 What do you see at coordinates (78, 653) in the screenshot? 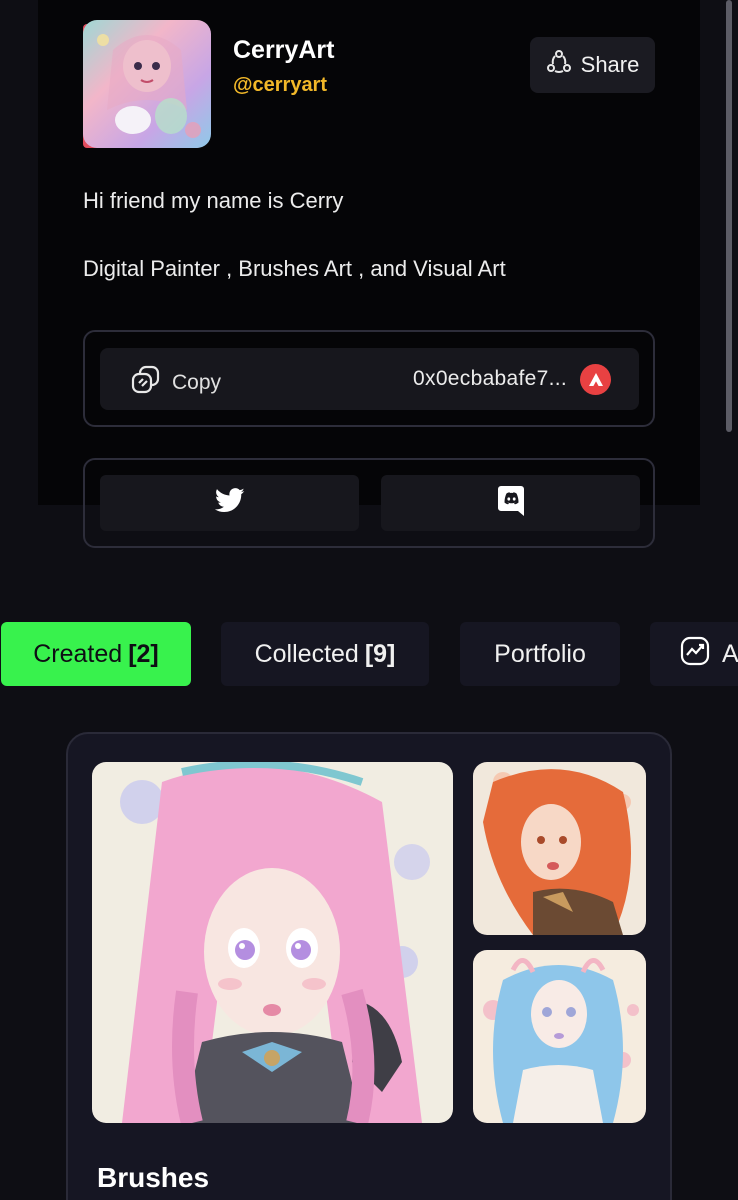
I see `tab-label: Created` at bounding box center [78, 653].